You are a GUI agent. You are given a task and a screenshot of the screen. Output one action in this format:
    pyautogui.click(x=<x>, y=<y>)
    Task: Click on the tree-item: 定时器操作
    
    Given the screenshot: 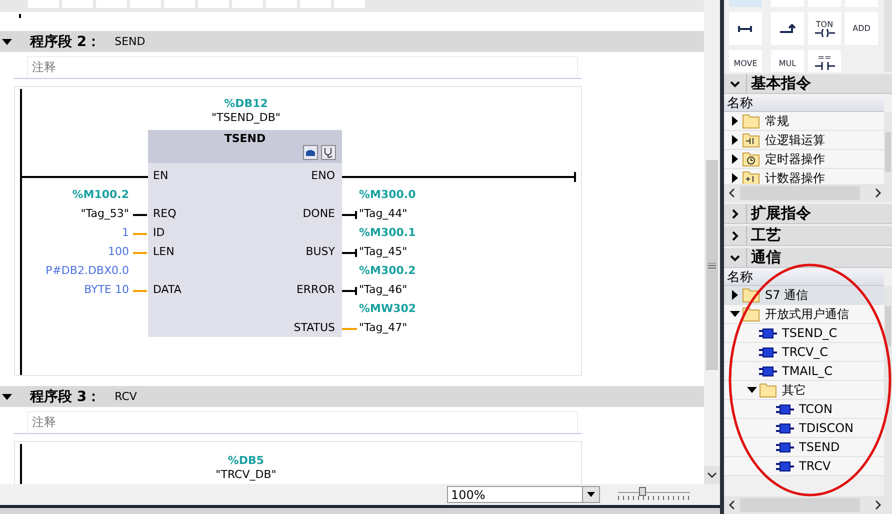 What is the action you would take?
    pyautogui.click(x=804, y=159)
    